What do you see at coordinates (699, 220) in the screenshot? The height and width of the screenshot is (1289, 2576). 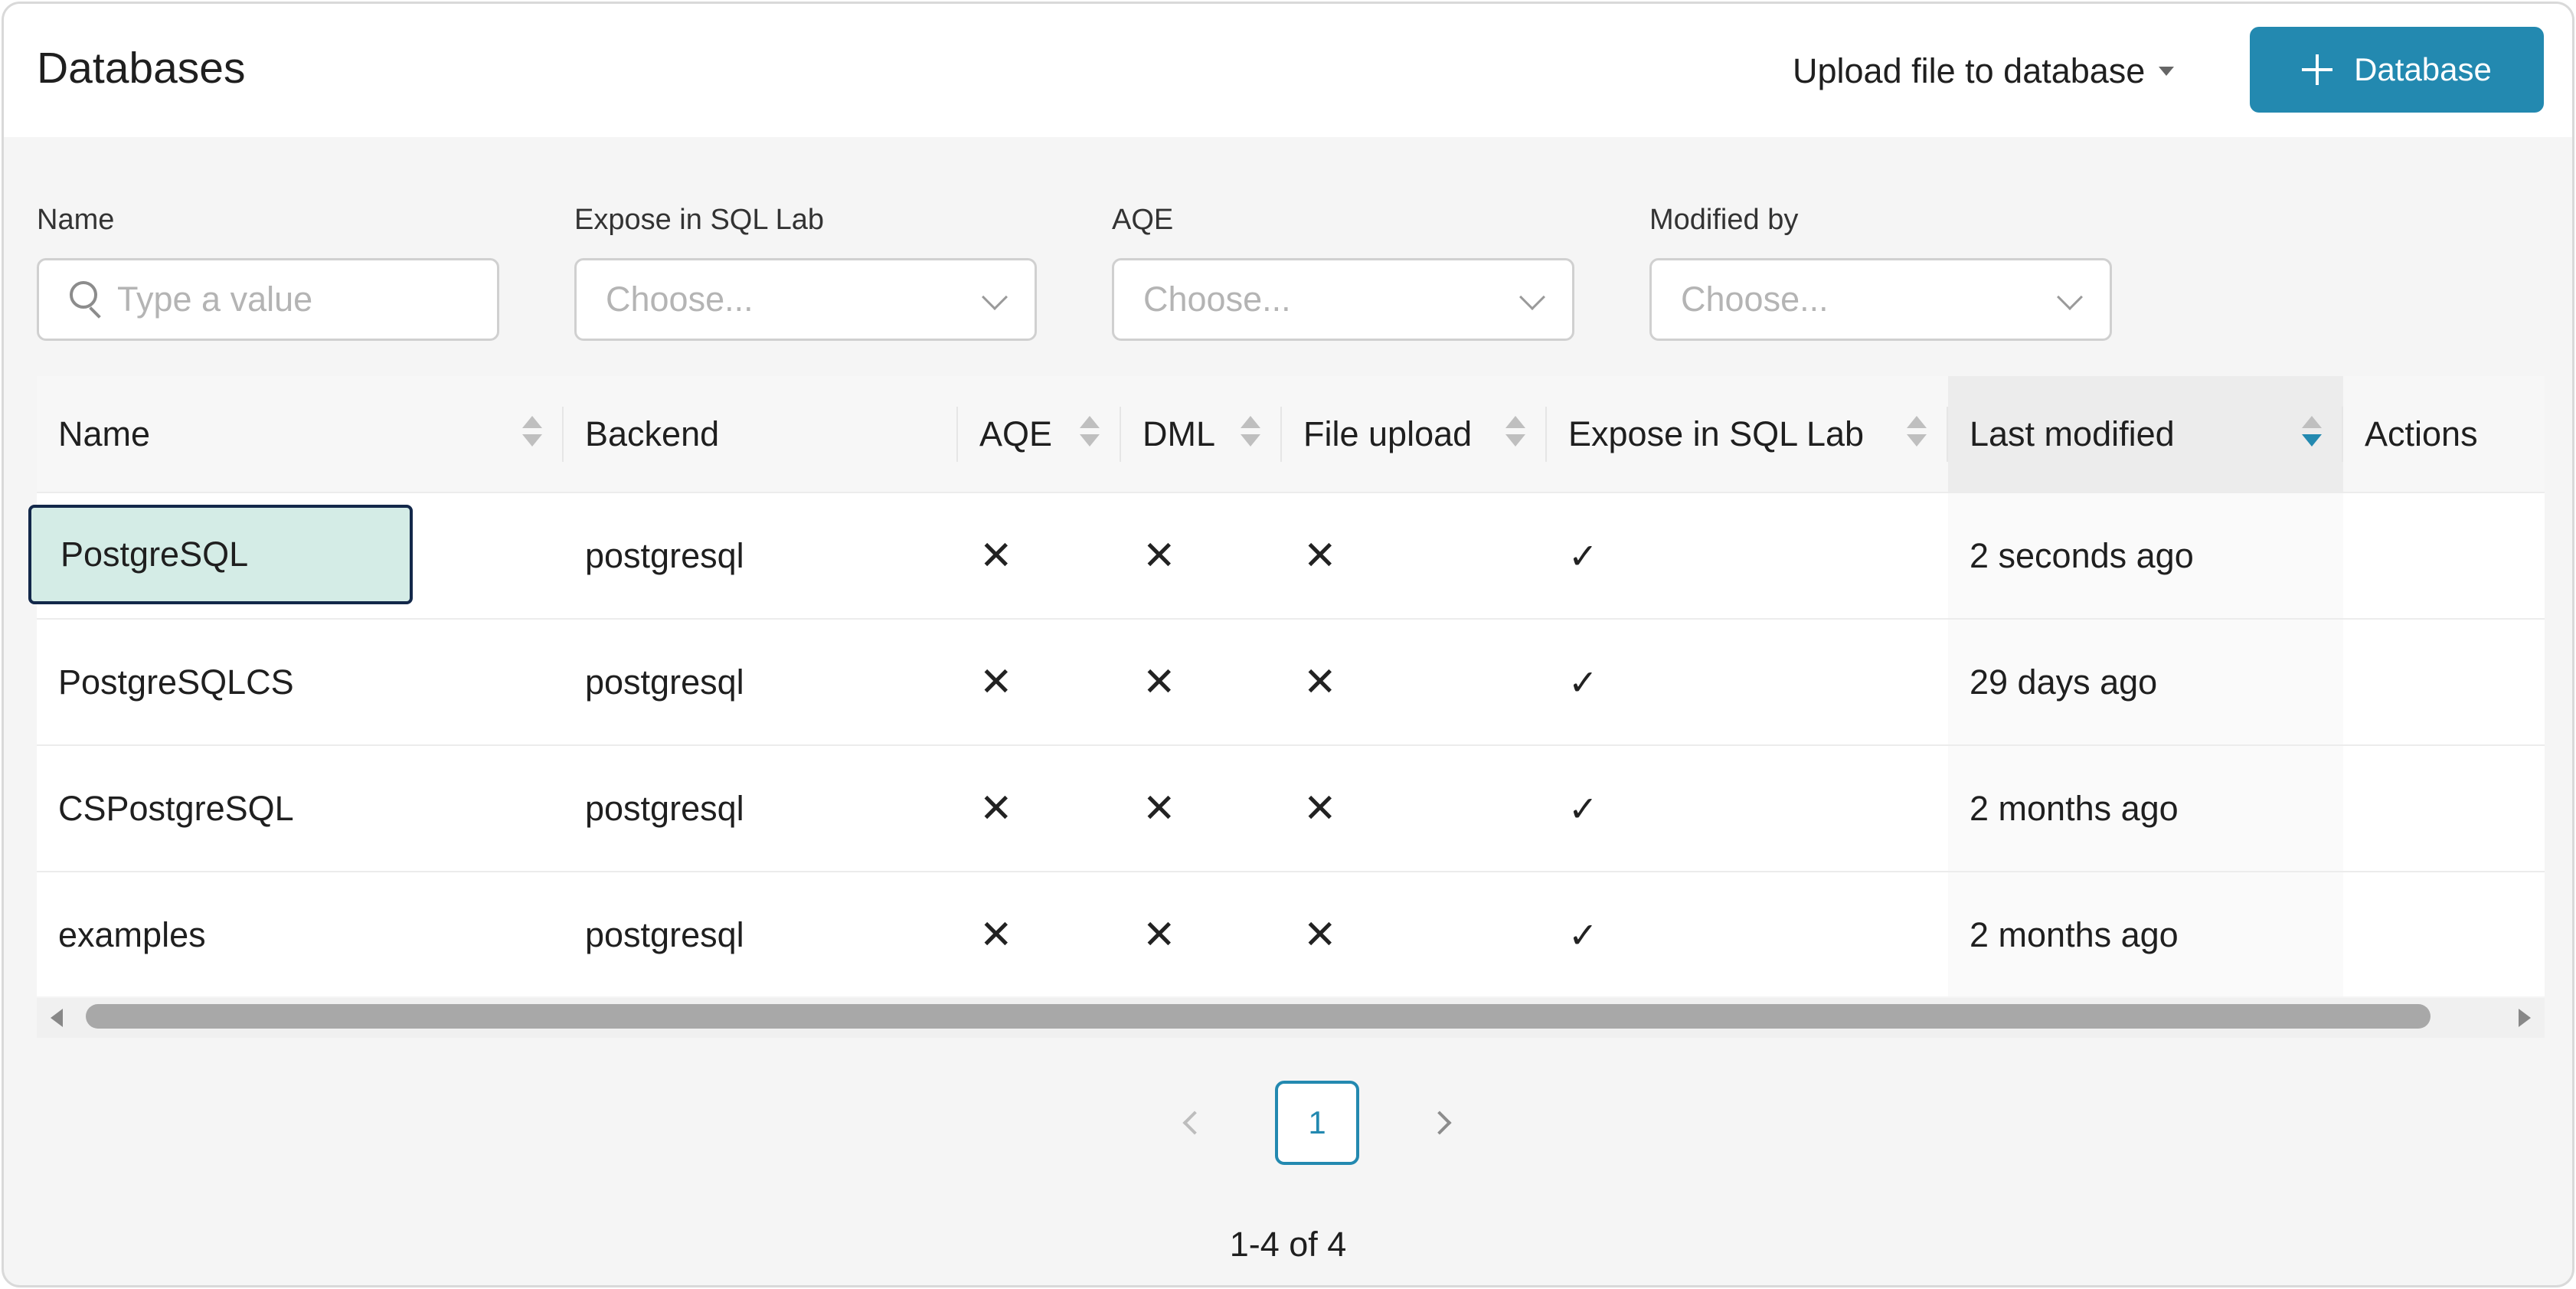 I see `filter-label: Expose in SQL Lab` at bounding box center [699, 220].